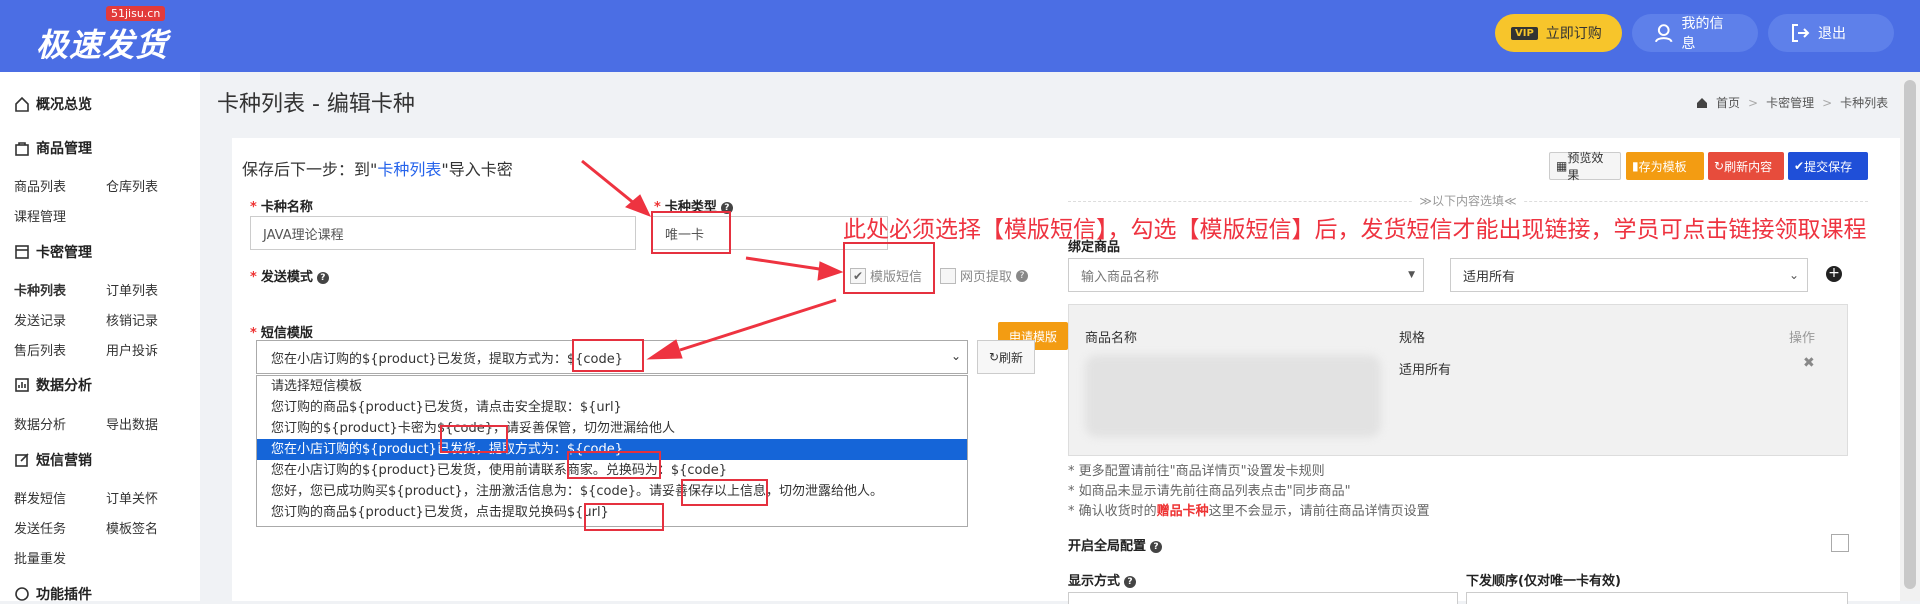 Image resolution: width=1920 pixels, height=604 pixels. I want to click on display-mode-select, so click(1263, 598).